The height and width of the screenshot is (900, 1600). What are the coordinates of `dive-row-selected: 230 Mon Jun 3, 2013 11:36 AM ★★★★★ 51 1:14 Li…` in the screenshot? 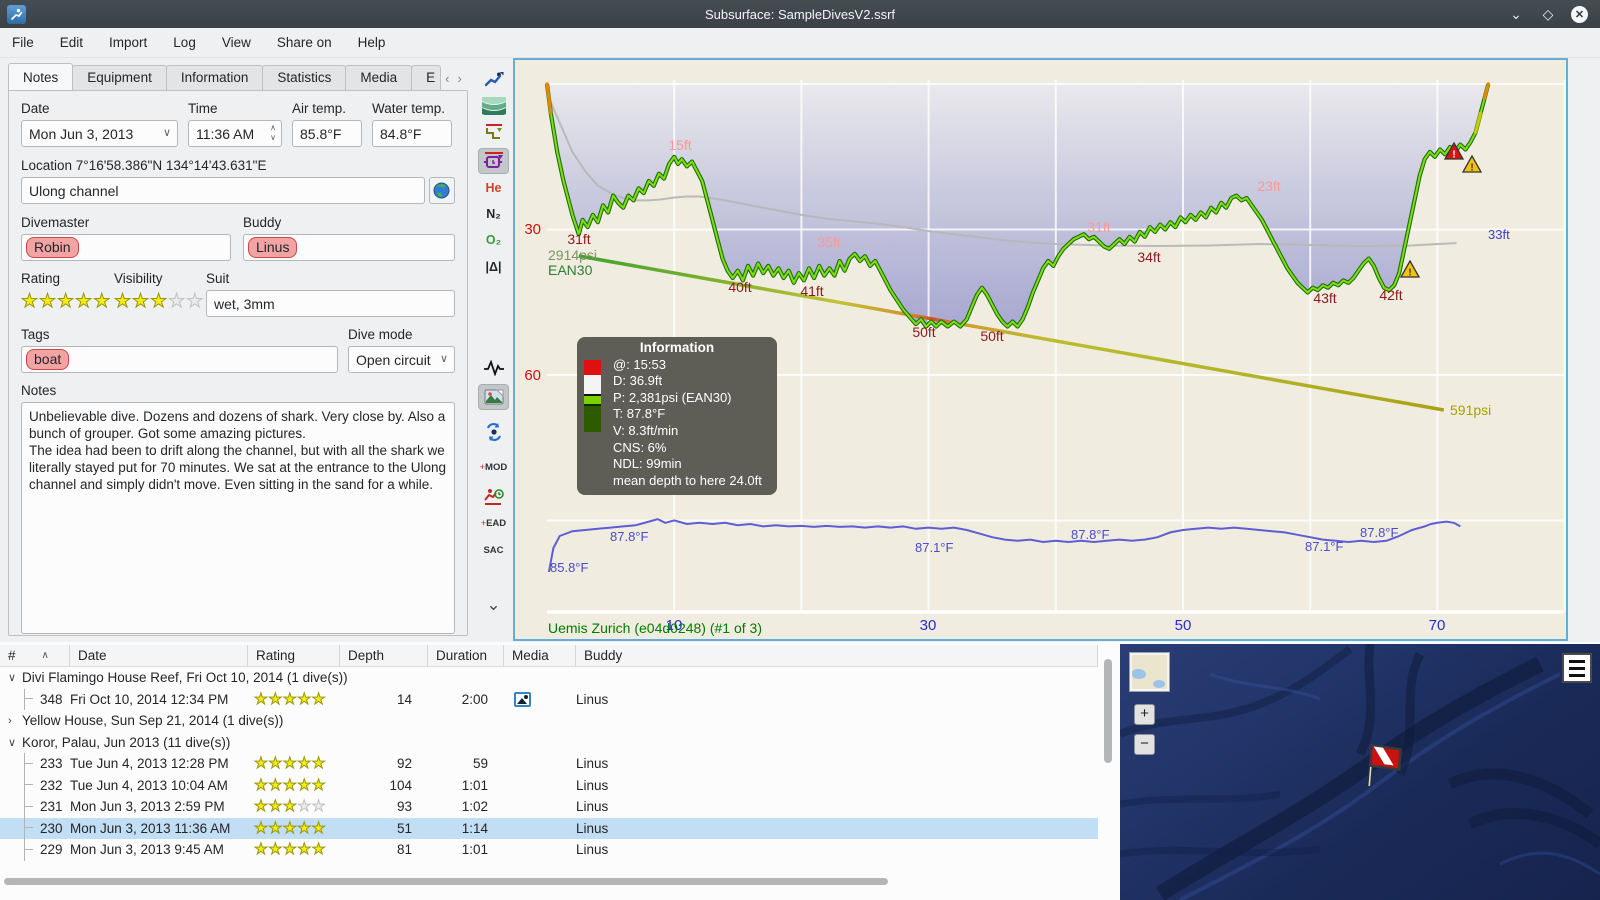 It's located at (549, 828).